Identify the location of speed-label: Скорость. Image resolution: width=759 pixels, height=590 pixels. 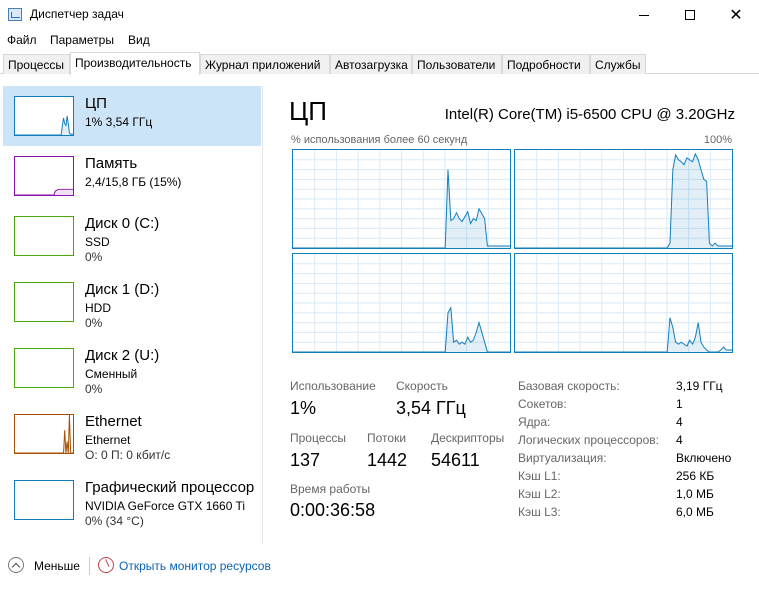
(422, 386).